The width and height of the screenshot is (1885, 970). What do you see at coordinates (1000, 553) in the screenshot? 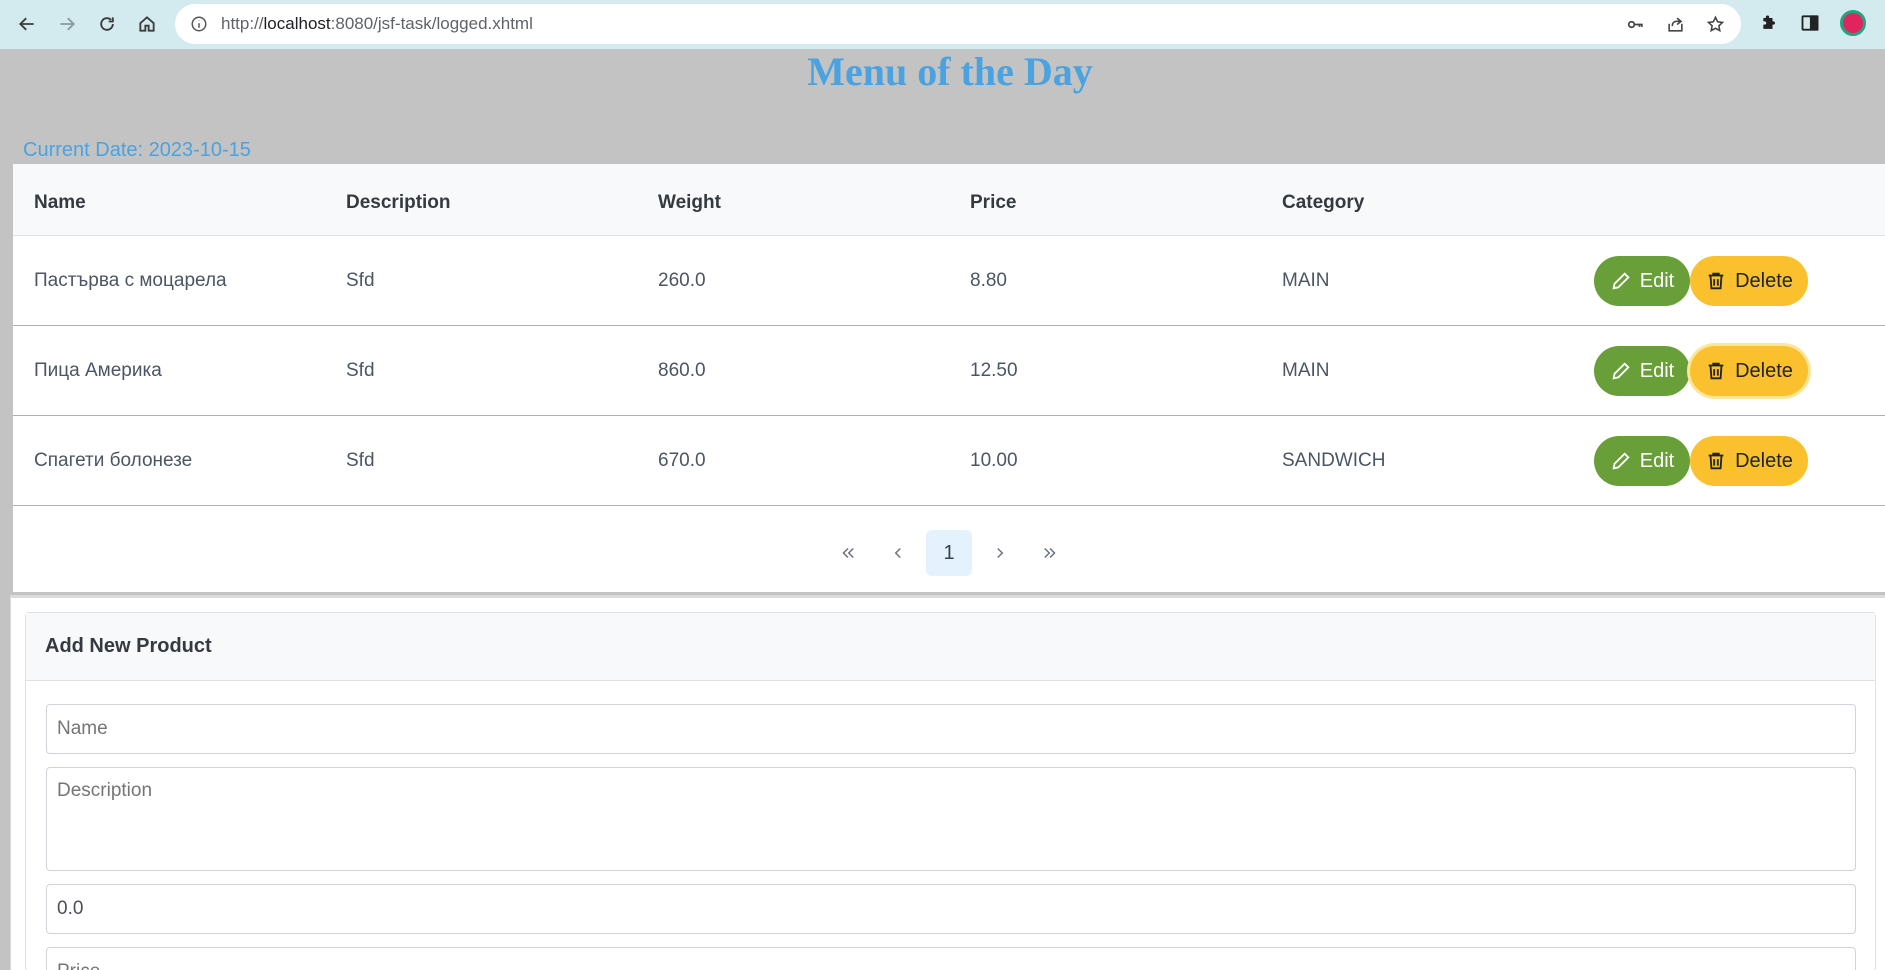
I see `next-page-icon` at bounding box center [1000, 553].